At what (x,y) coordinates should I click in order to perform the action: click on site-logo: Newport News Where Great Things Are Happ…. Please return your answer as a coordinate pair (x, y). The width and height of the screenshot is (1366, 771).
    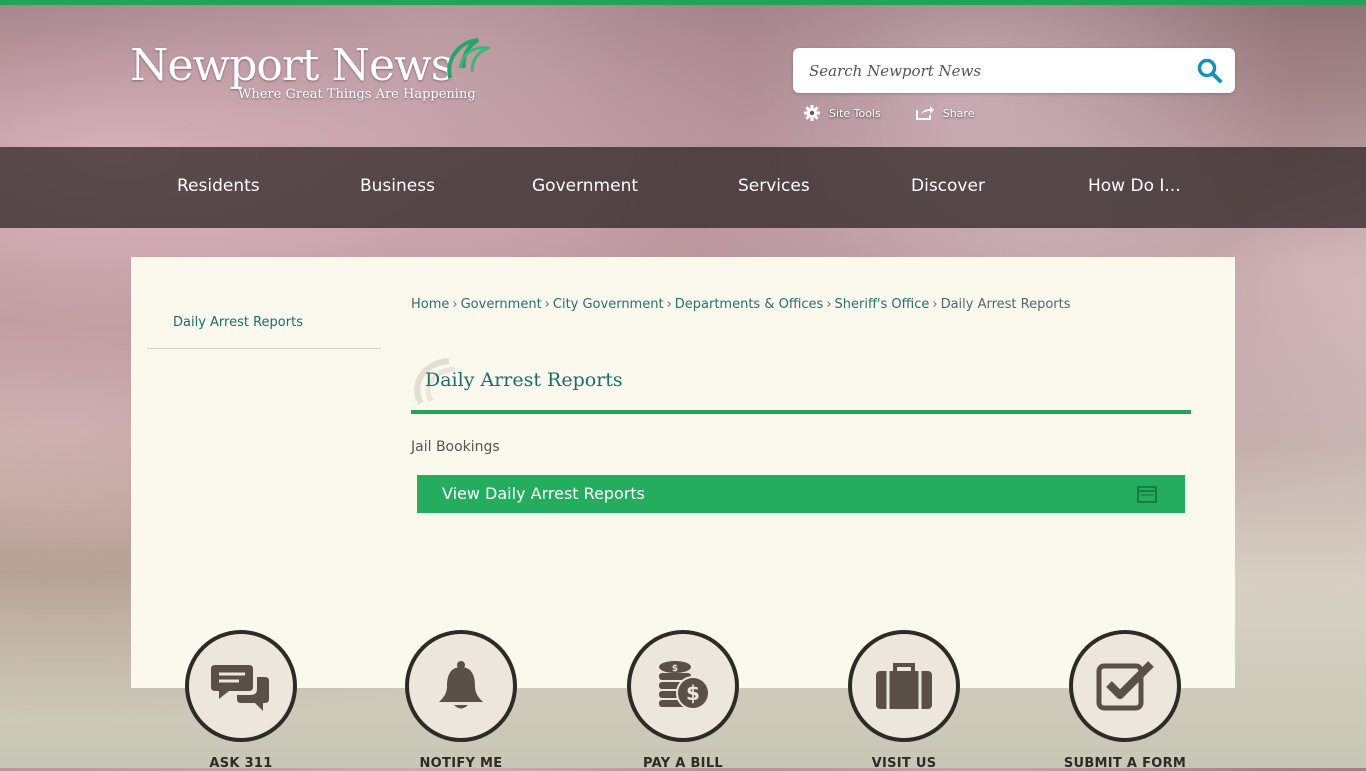
    Looking at the image, I should click on (310, 74).